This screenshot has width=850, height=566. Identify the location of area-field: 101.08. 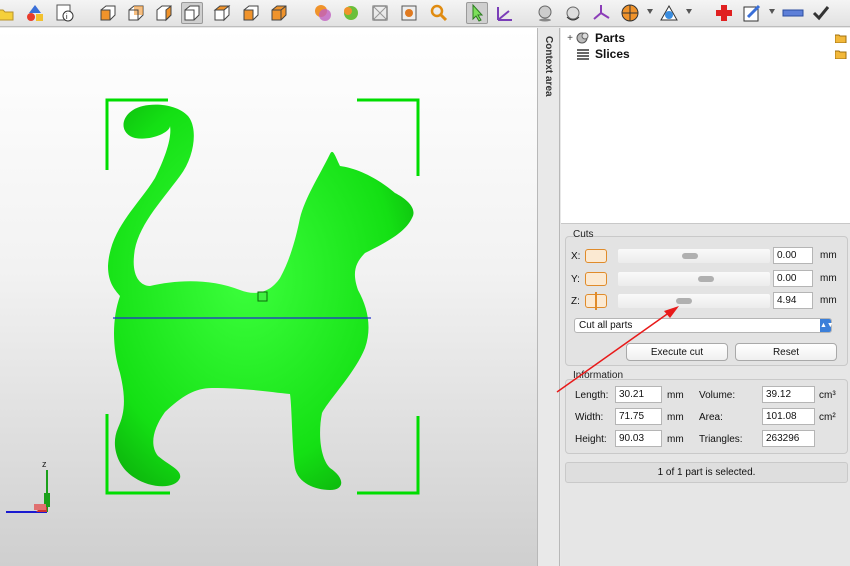
(788, 416).